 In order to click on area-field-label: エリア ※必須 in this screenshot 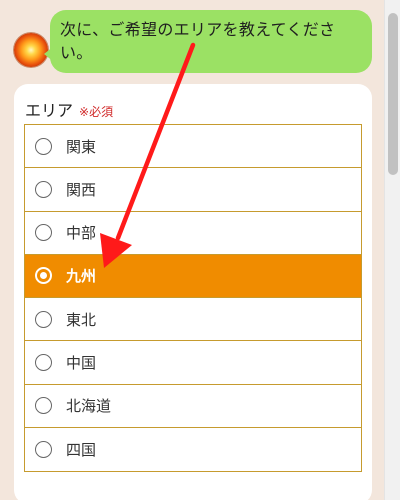, I will do `click(69, 109)`.